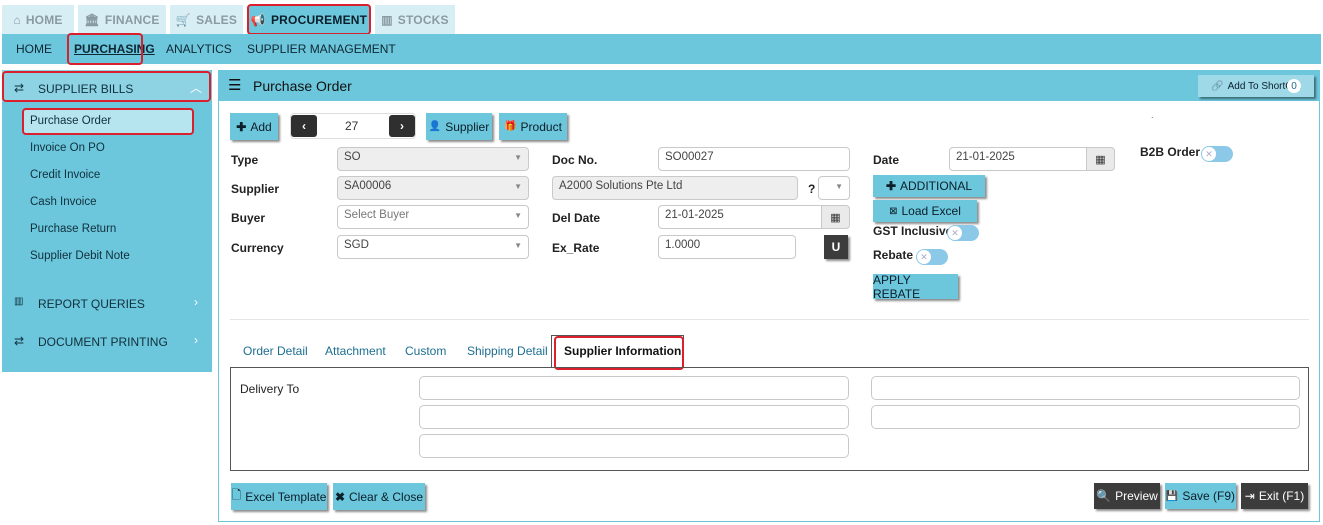  Describe the element at coordinates (683, 245) in the screenshot. I see `ex-rate-value: 1.0000` at that location.